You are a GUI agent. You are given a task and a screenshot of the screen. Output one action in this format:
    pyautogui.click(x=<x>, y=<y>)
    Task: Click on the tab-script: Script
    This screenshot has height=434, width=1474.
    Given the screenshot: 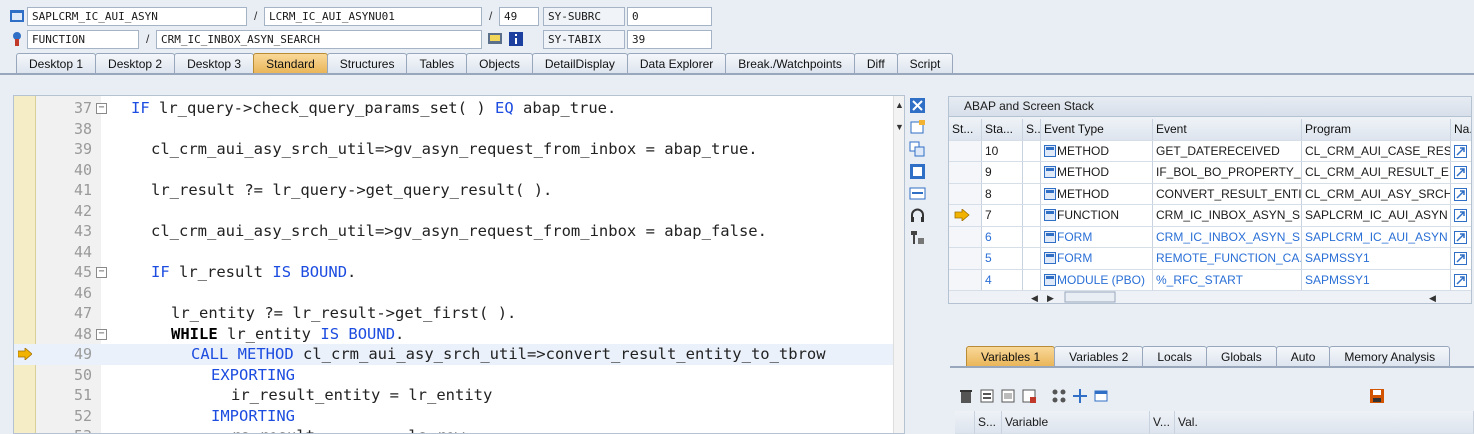 What is the action you would take?
    pyautogui.click(x=925, y=63)
    